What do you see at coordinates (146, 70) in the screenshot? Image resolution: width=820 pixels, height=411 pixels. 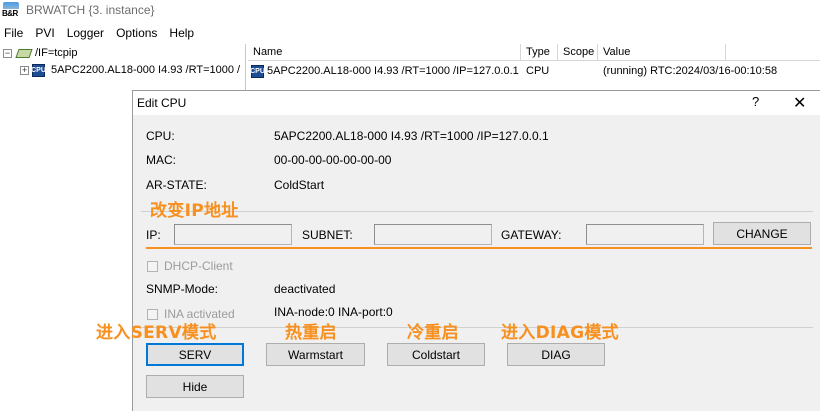 I see `tree-node-label: 5APC2200.AL18-000 I4.93 /RT=1000 /` at bounding box center [146, 70].